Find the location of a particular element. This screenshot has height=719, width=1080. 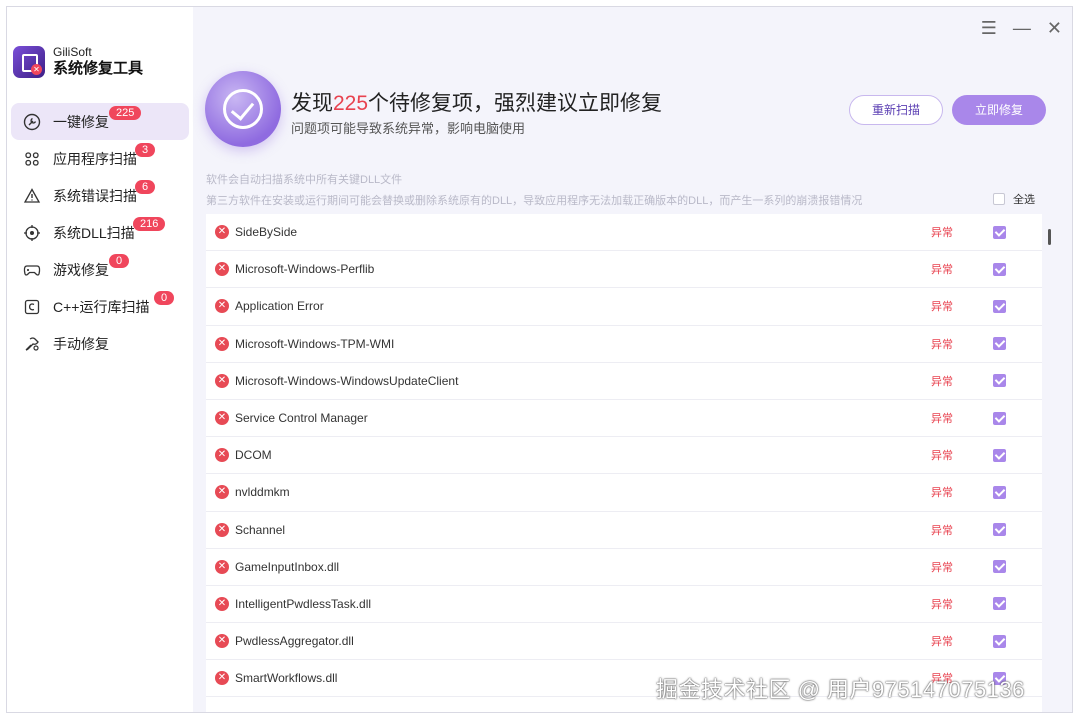

gamepad-icon is located at coordinates (32, 270).